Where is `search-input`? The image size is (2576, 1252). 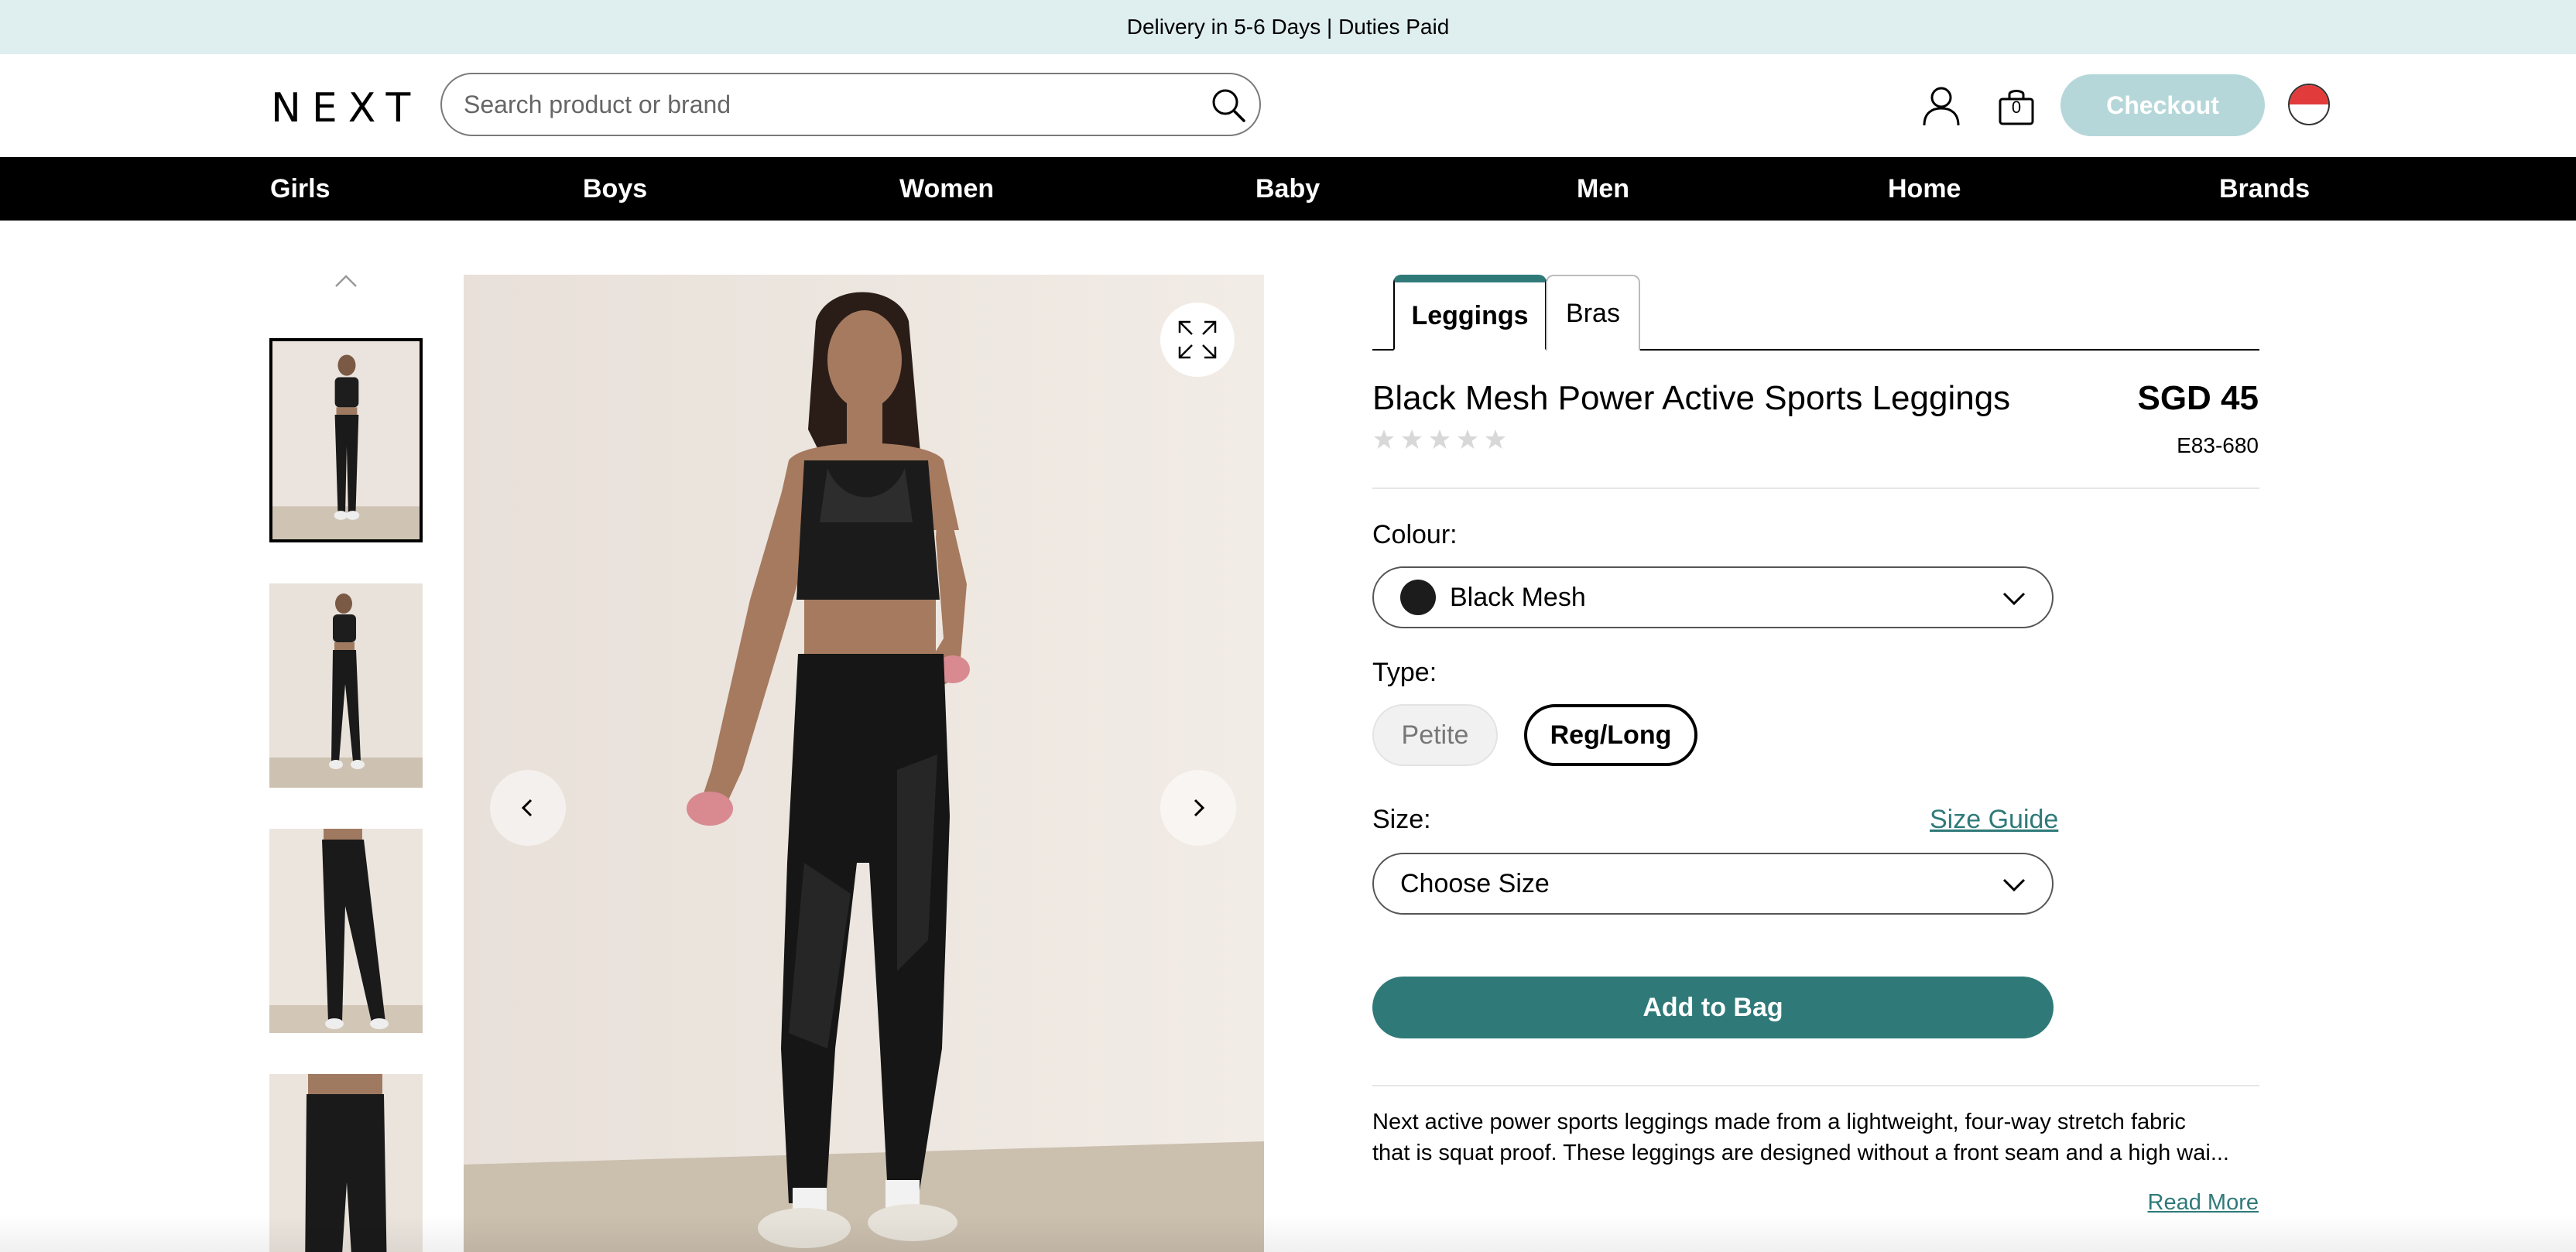 search-input is located at coordinates (836, 104).